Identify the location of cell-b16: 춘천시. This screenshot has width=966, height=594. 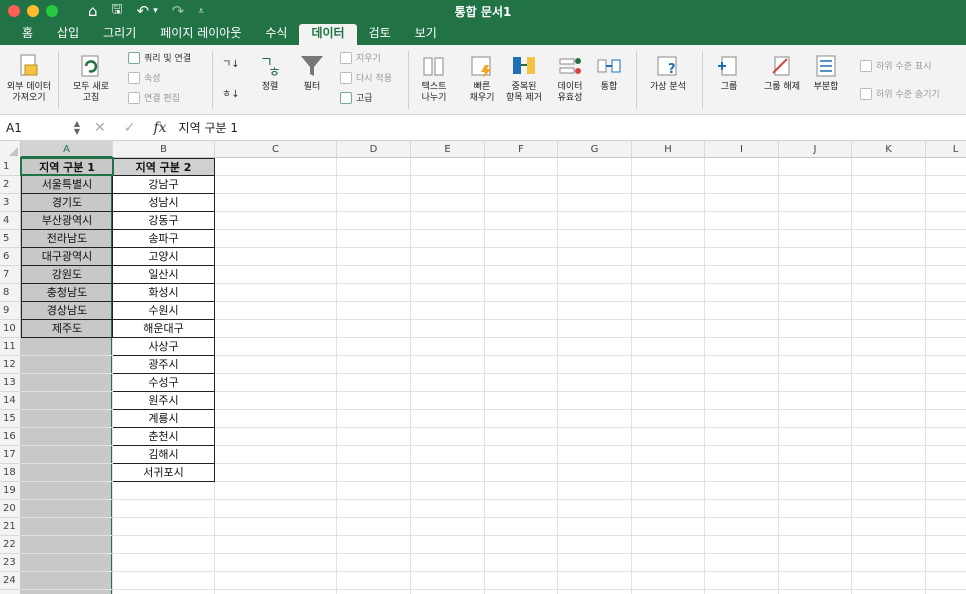
(164, 437).